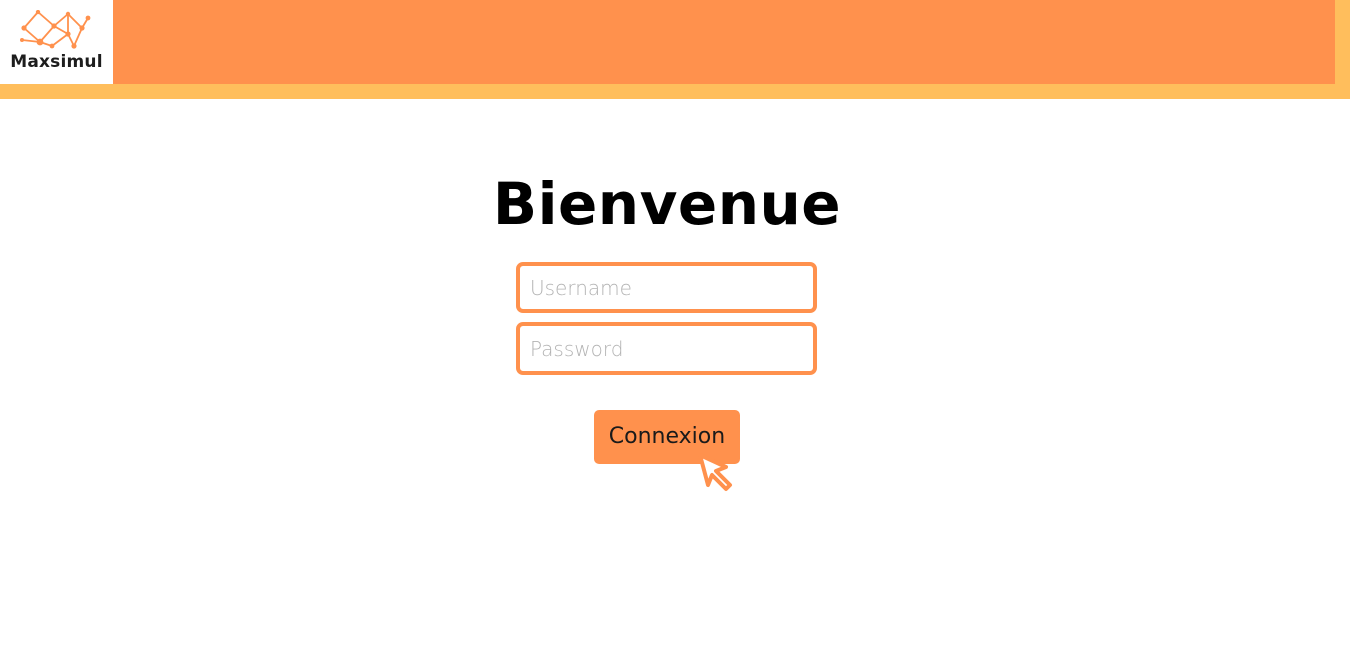 The image size is (1350, 650). What do you see at coordinates (724, 42) in the screenshot?
I see `header-bar` at bounding box center [724, 42].